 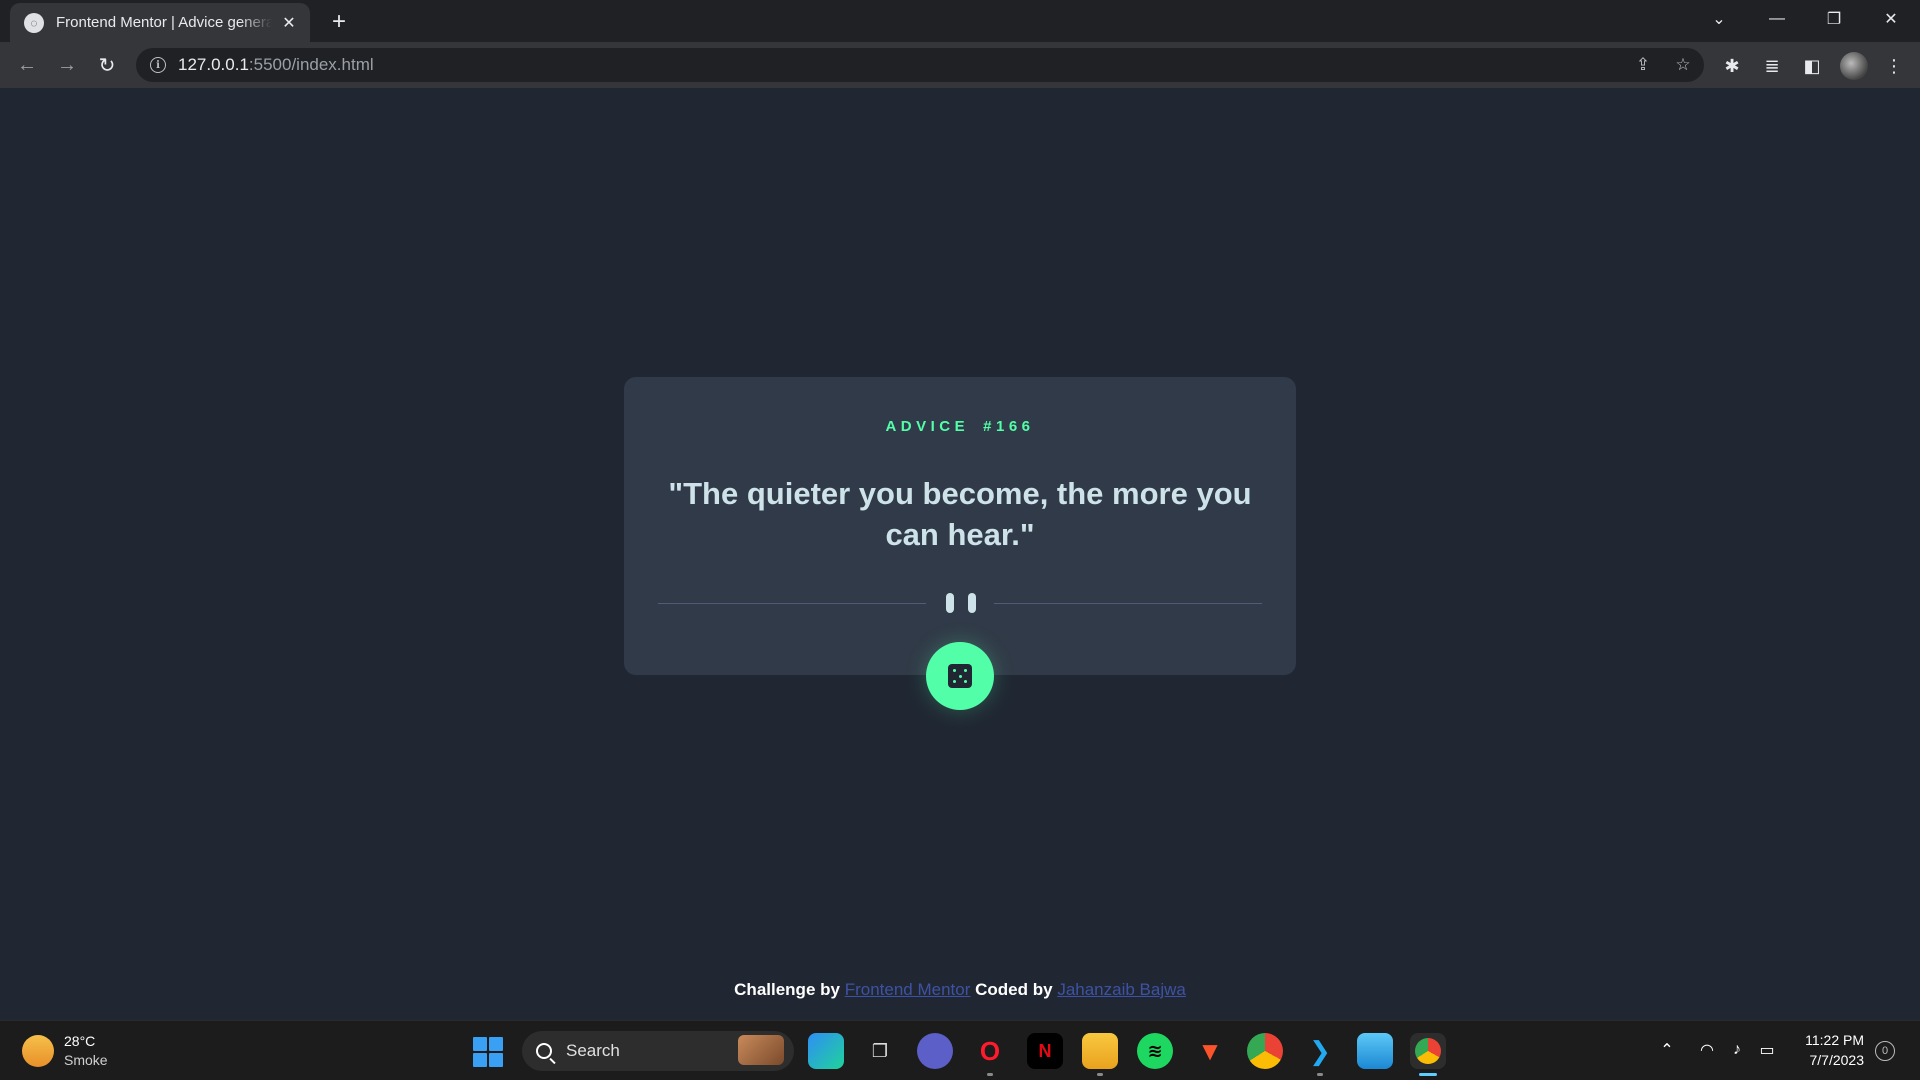 What do you see at coordinates (1707, 1050) in the screenshot?
I see `wifi-icon: ◠` at bounding box center [1707, 1050].